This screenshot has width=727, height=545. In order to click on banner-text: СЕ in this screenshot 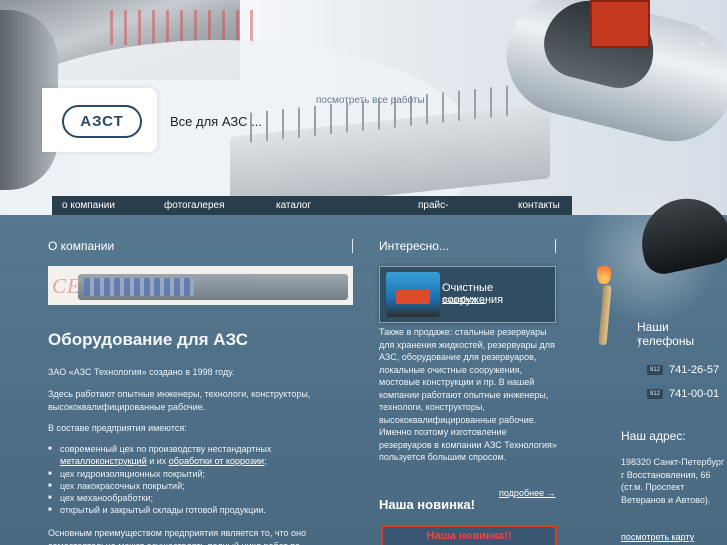, I will do `click(66, 286)`.